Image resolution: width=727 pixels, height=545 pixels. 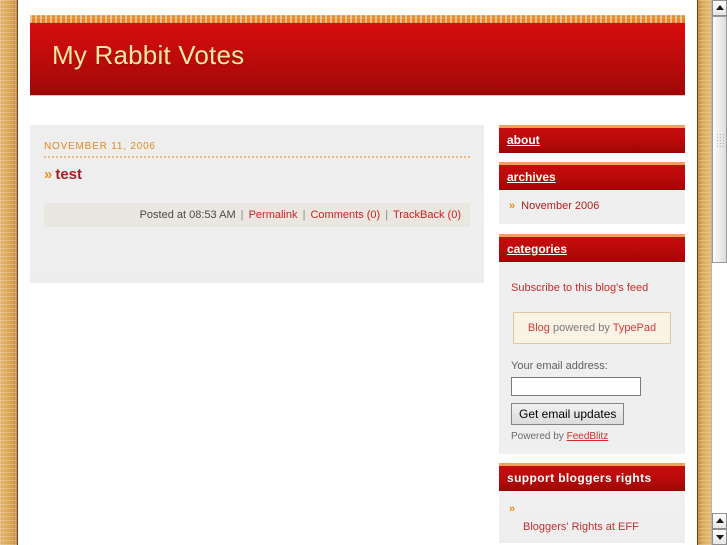 What do you see at coordinates (9, 272) in the screenshot?
I see `left-decorative-border` at bounding box center [9, 272].